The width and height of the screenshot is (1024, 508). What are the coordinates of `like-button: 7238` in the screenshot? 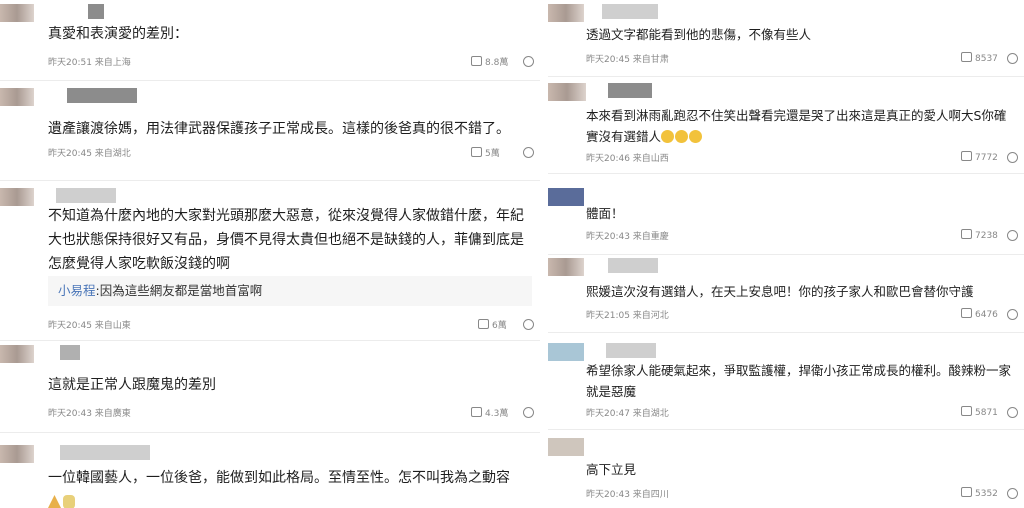 It's located at (979, 235).